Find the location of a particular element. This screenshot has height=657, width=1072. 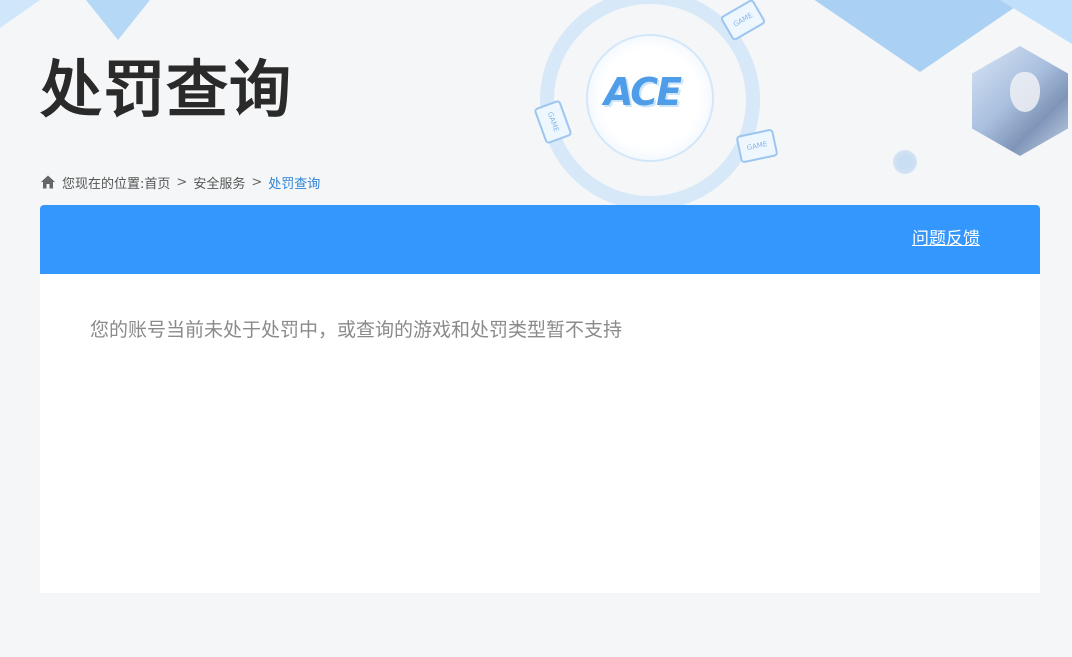

character-face-decor is located at coordinates (1025, 92).